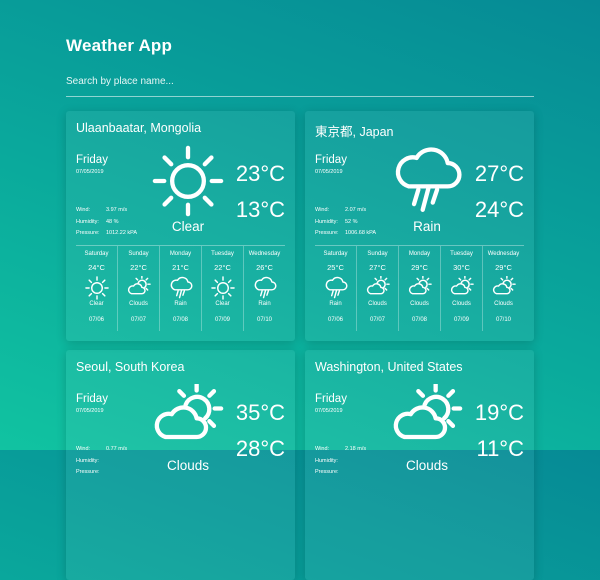 Image resolution: width=600 pixels, height=580 pixels. I want to click on forecast-day: Tuesday 30°C Clouds 07/09, so click(461, 288).